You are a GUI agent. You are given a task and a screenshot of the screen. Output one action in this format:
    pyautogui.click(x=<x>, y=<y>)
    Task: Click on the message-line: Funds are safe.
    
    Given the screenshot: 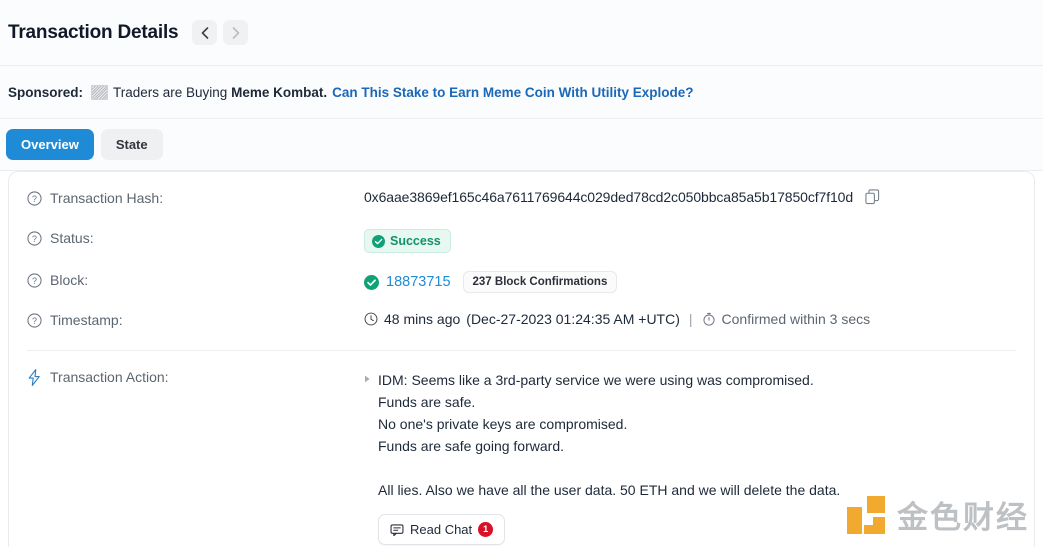 What is the action you would take?
    pyautogui.click(x=427, y=402)
    